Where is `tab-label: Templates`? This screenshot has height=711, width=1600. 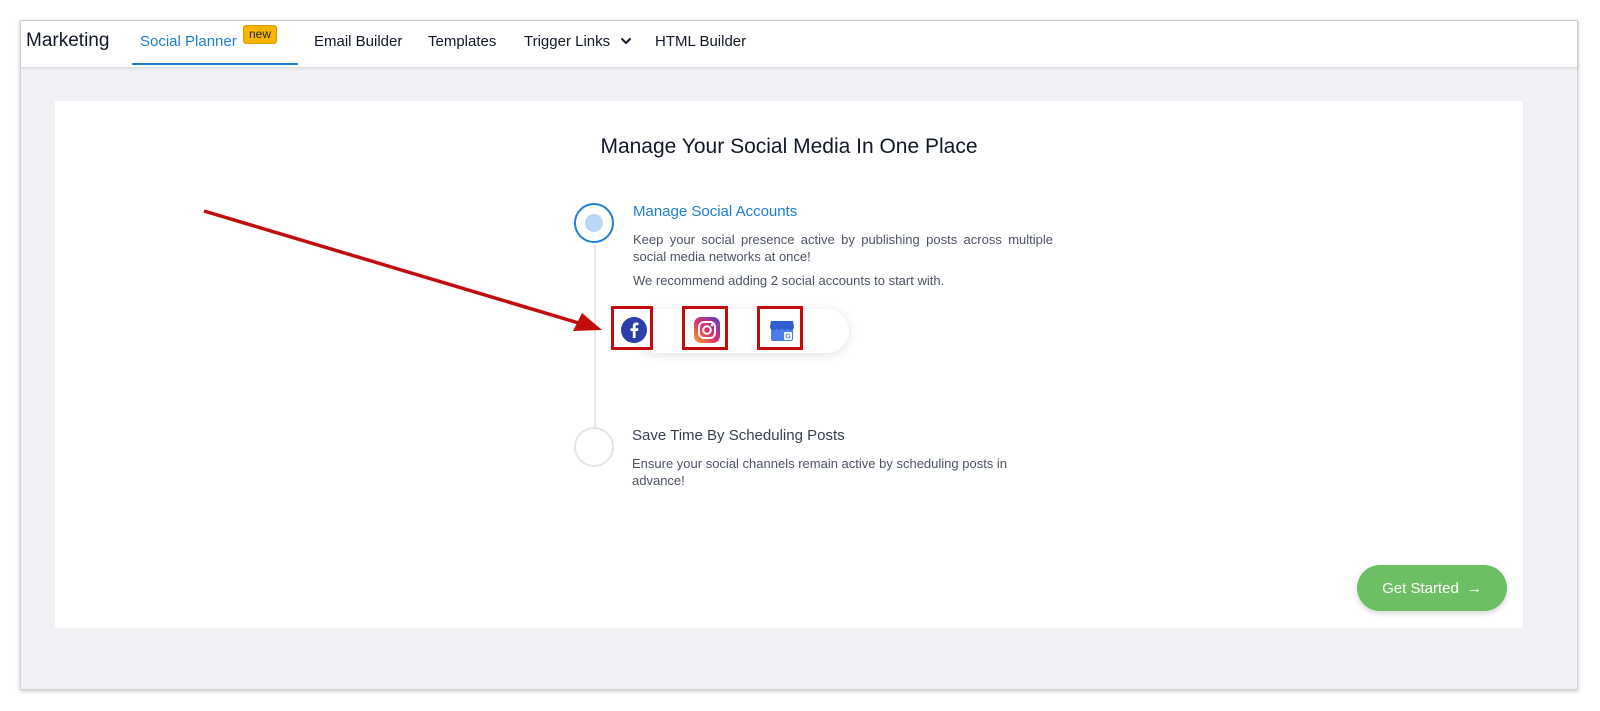 tab-label: Templates is located at coordinates (462, 41).